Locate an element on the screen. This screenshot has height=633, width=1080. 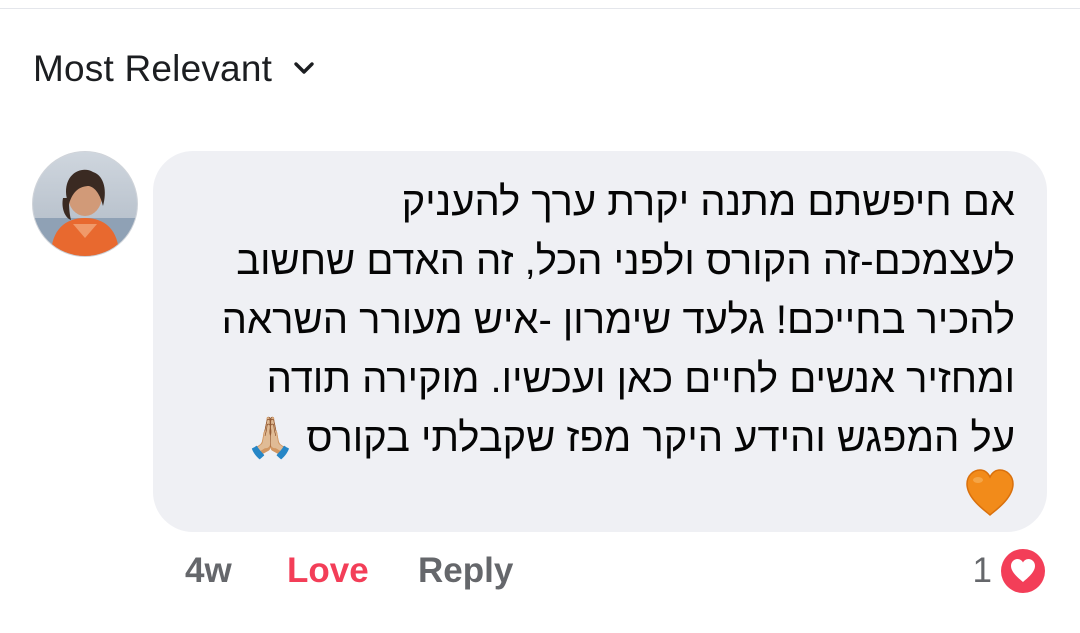
orange-heart-icon is located at coordinates (990, 493).